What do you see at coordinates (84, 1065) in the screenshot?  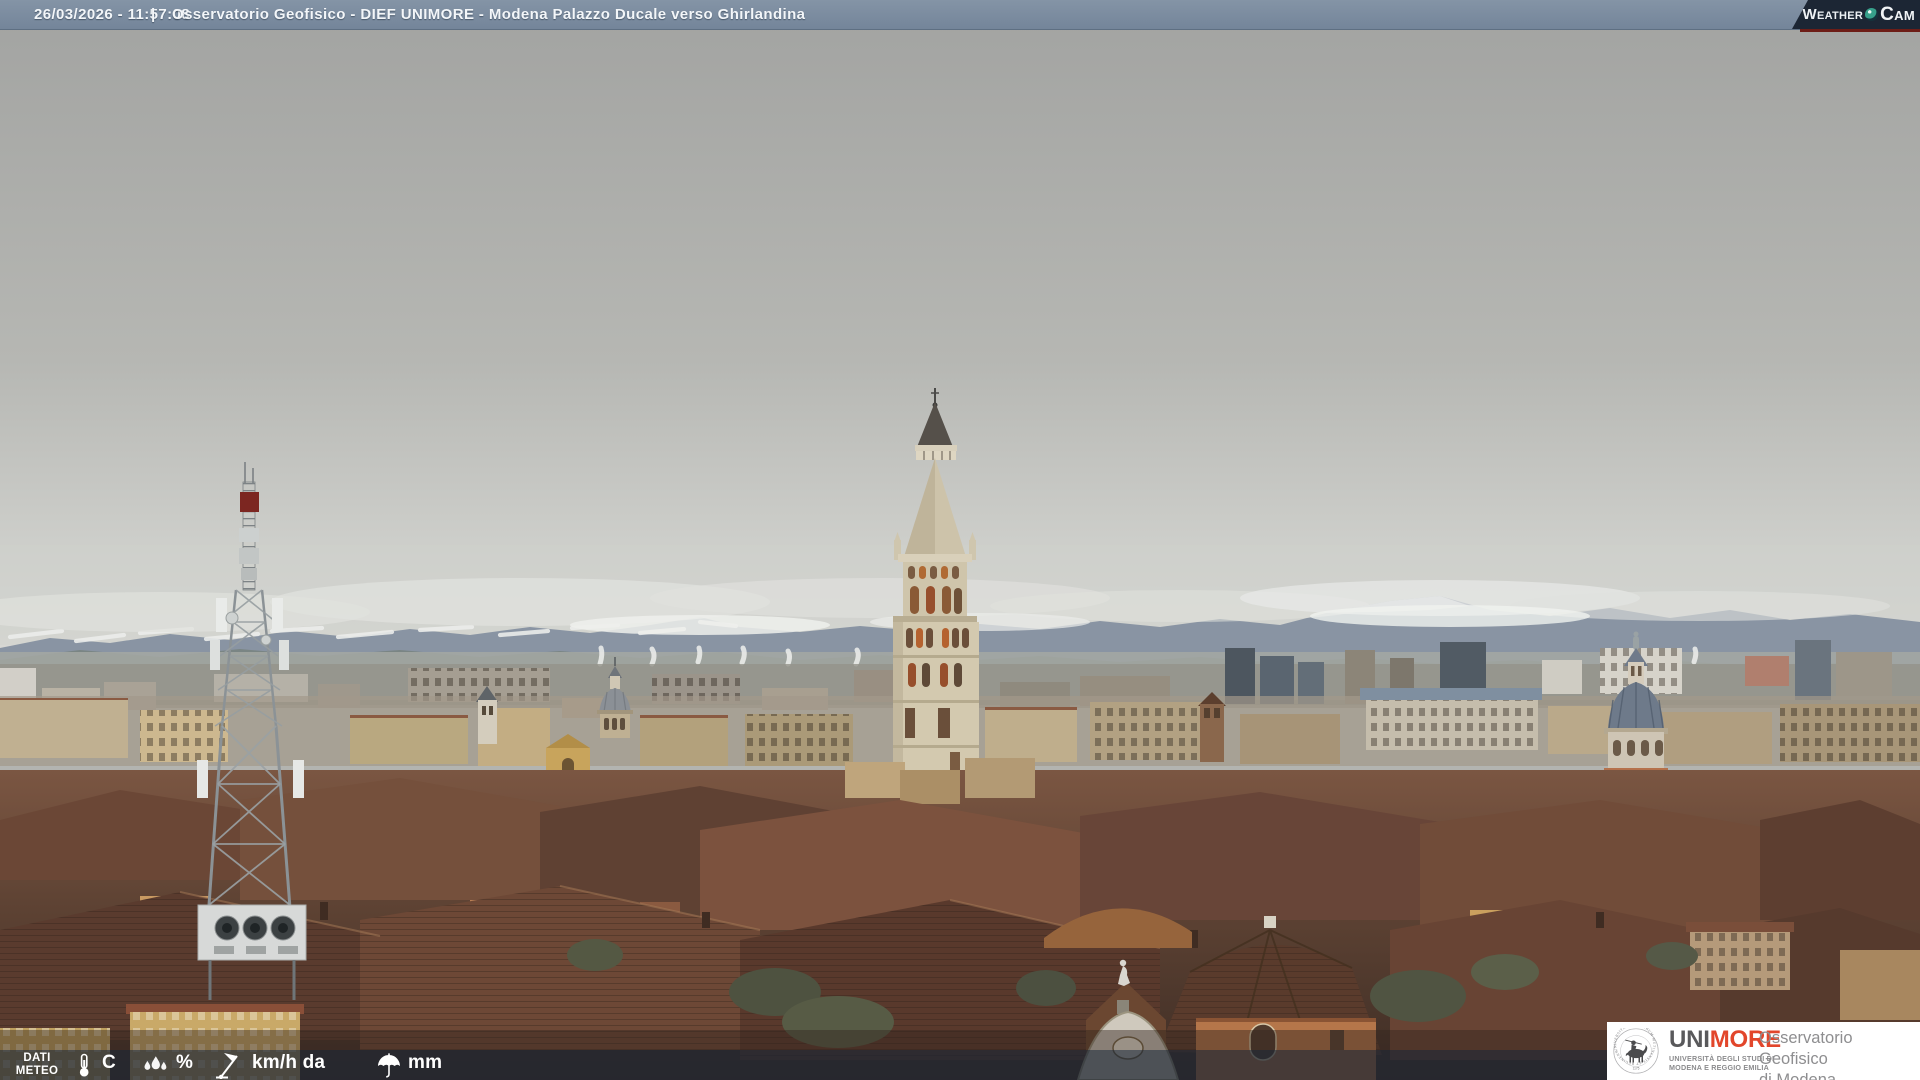 I see `thermometer-icon` at bounding box center [84, 1065].